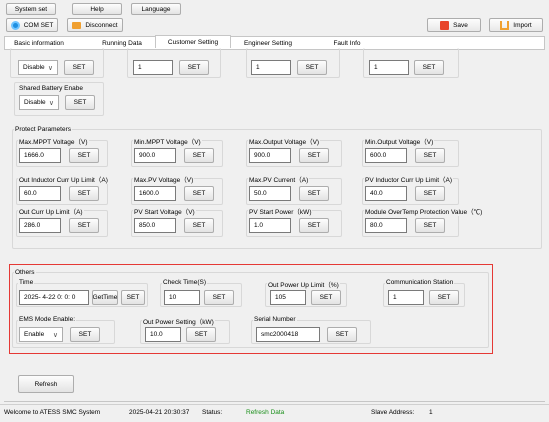 Image resolution: width=549 pixels, height=422 pixels. I want to click on serial-number-label: Serial Number, so click(275, 319).